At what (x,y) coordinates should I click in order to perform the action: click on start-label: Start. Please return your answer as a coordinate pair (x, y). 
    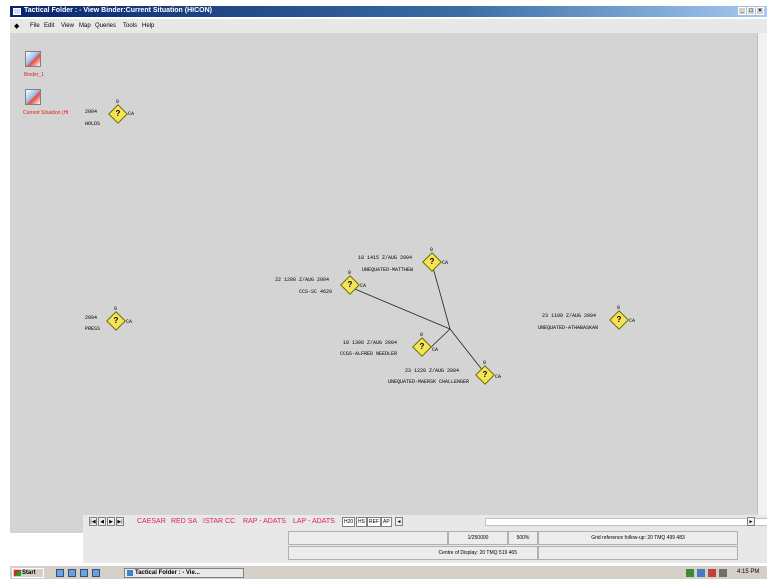
    Looking at the image, I should click on (29, 573).